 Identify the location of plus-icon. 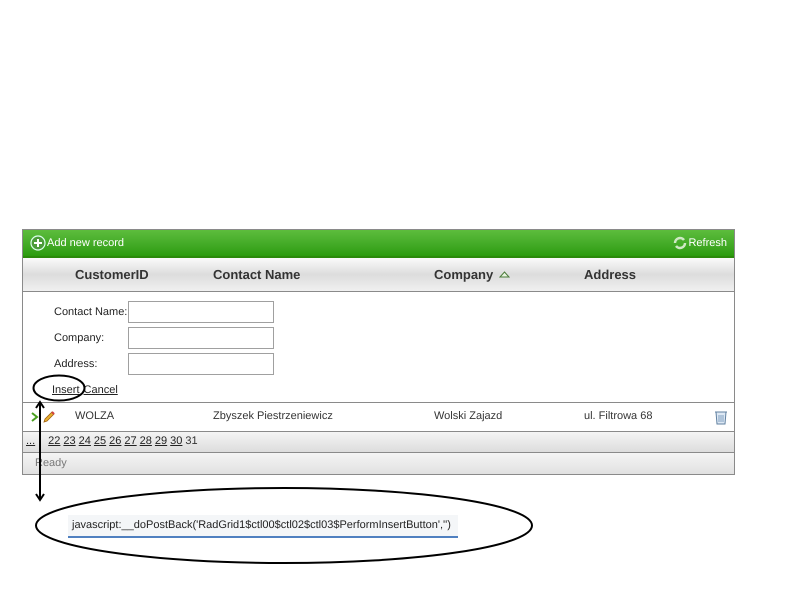
(38, 243).